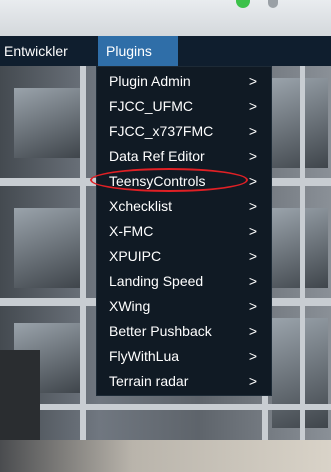 This screenshot has width=331, height=472. I want to click on menu-item-data-ref-editor: Data Ref Editor >, so click(184, 156).